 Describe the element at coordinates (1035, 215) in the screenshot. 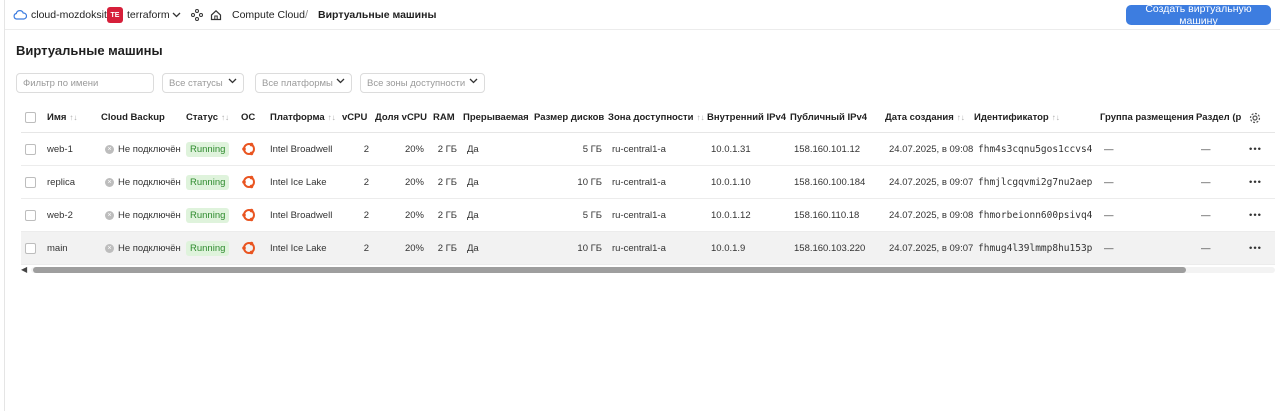

I see `vm-id-cell: fhmorbeionn600psivq4` at that location.